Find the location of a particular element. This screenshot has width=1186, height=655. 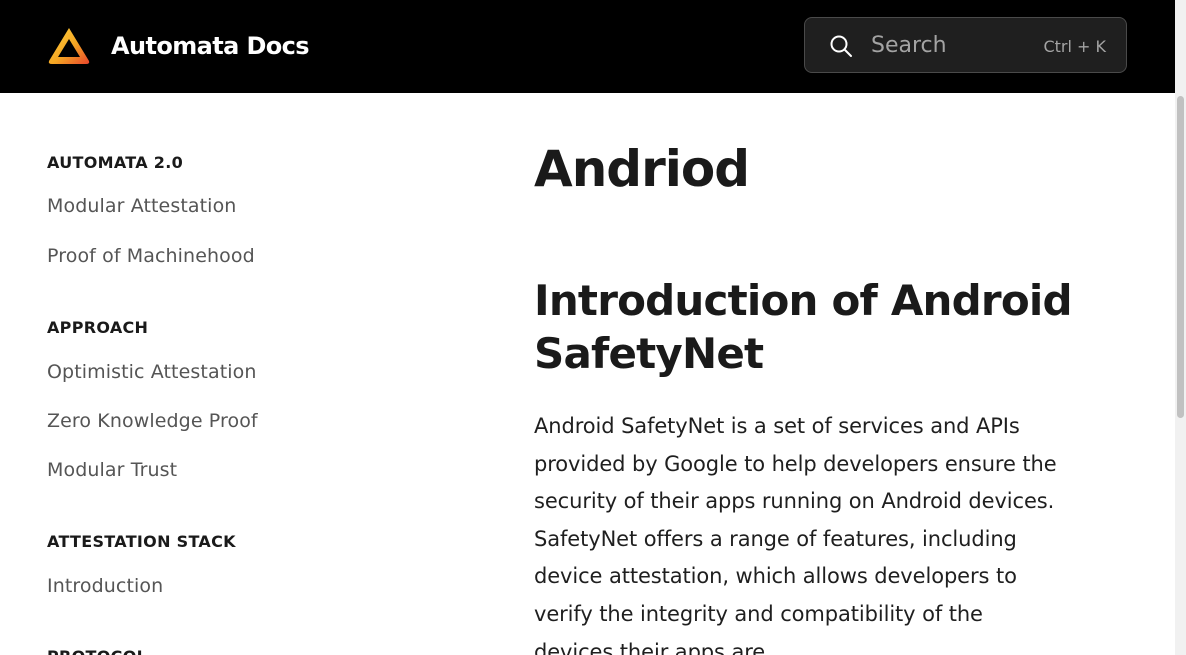

sidebar-heading-approach: APPROACH is located at coordinates (98, 327).